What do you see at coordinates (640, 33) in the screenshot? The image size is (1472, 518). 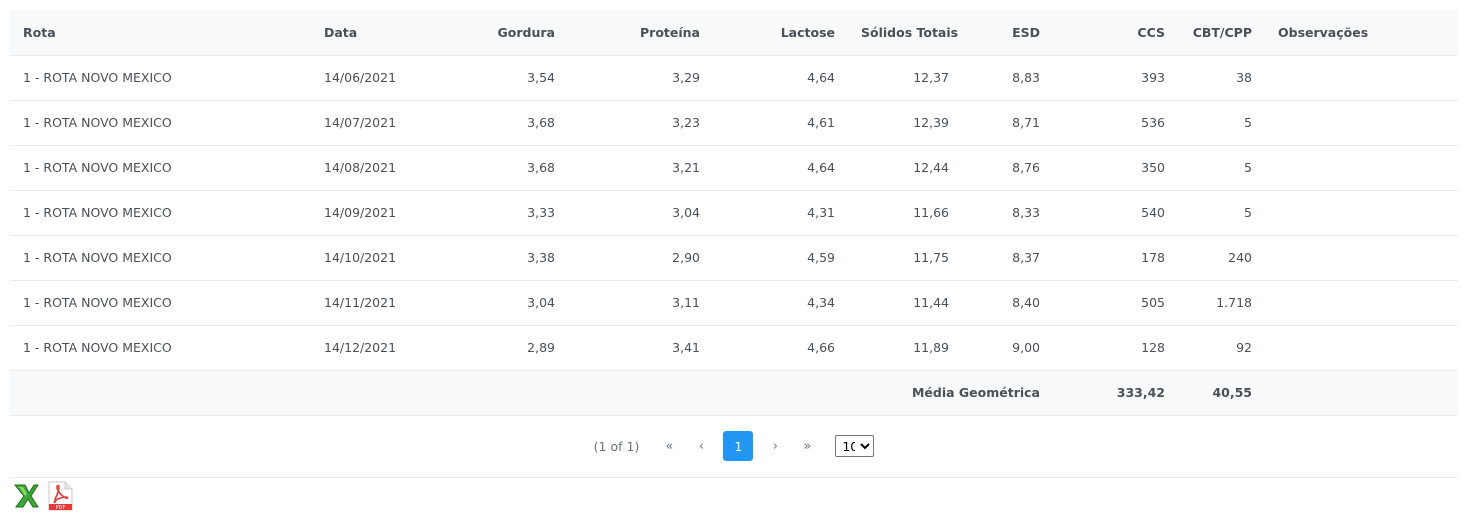 I see `column-header-proteina: Proteína` at bounding box center [640, 33].